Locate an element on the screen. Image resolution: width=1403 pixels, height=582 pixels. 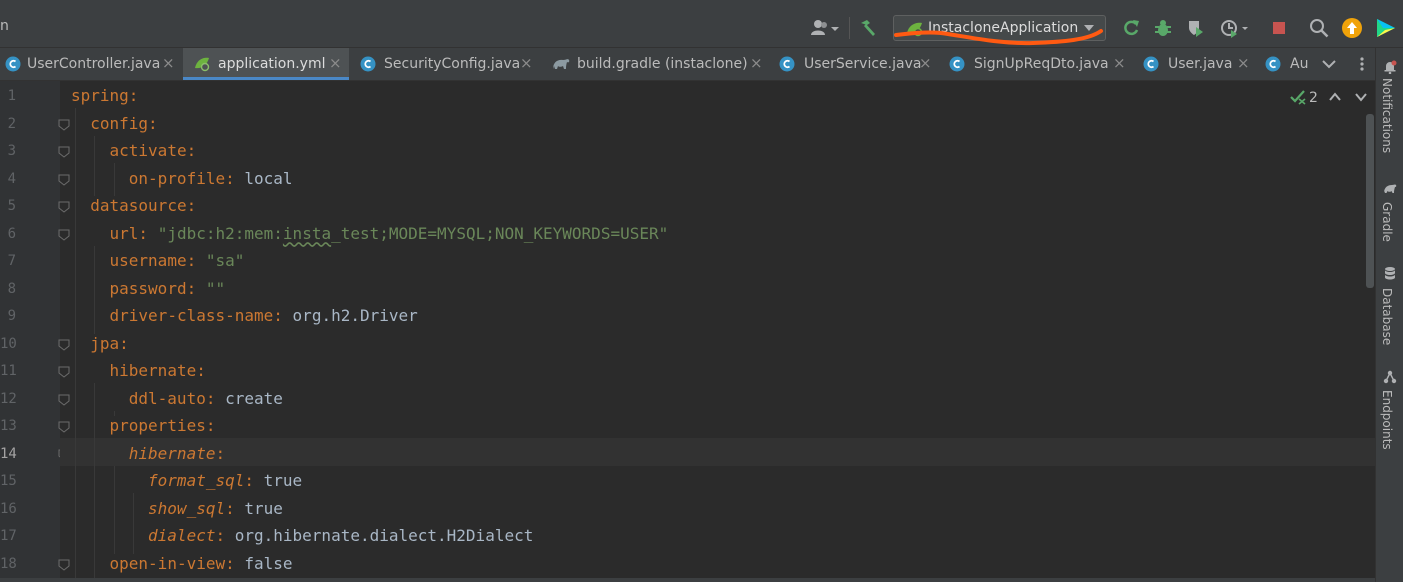
tab-signupreqdto: SignUpReqDto.java × is located at coordinates (1039, 64).